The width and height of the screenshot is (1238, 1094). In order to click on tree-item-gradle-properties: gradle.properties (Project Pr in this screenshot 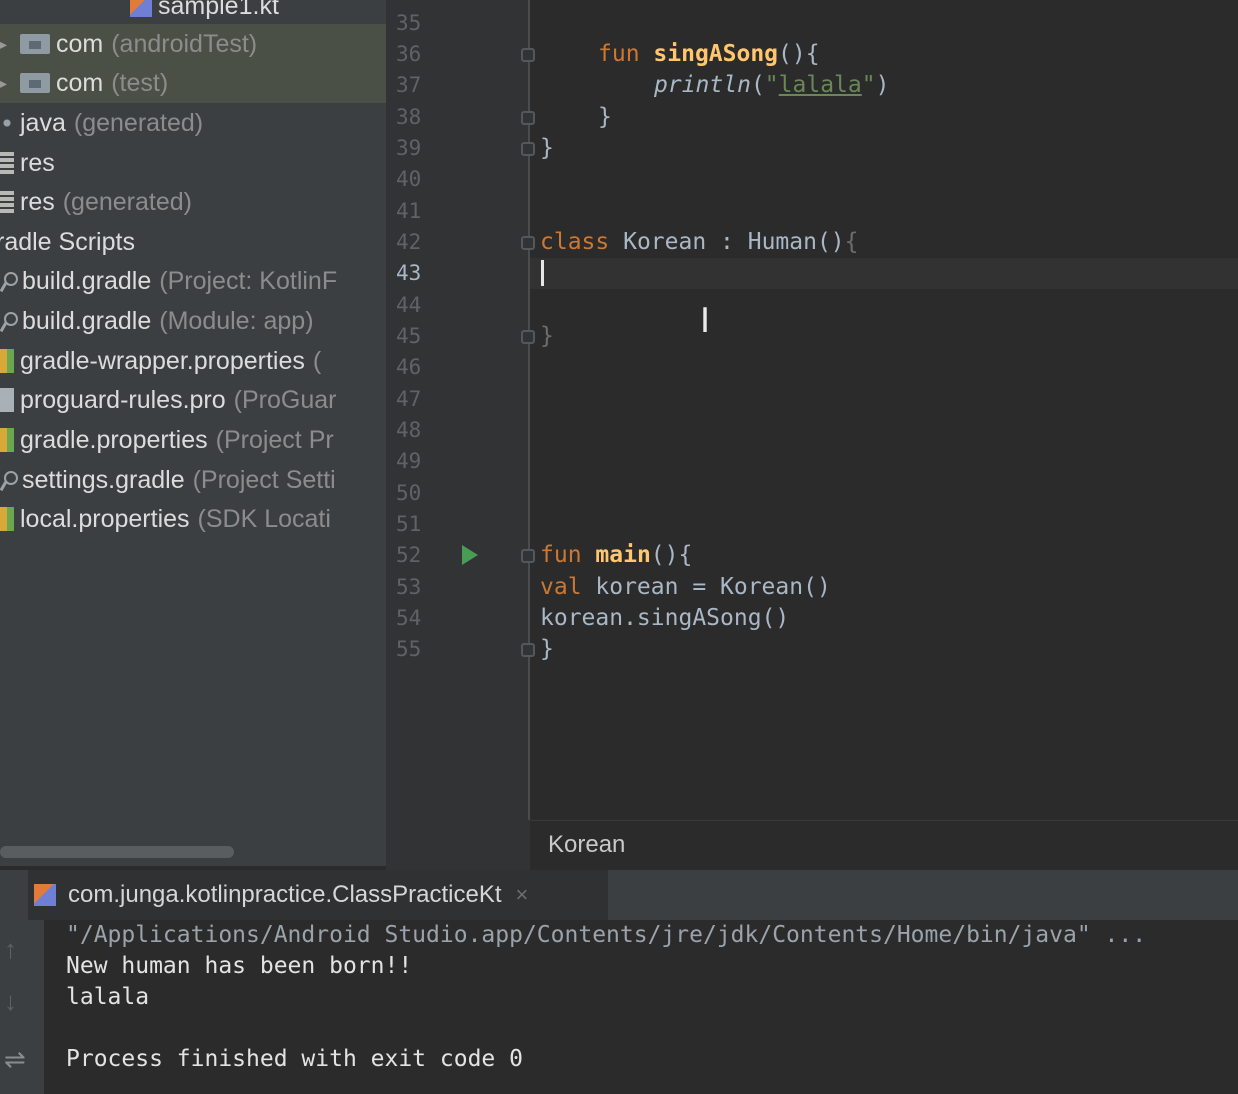, I will do `click(193, 440)`.